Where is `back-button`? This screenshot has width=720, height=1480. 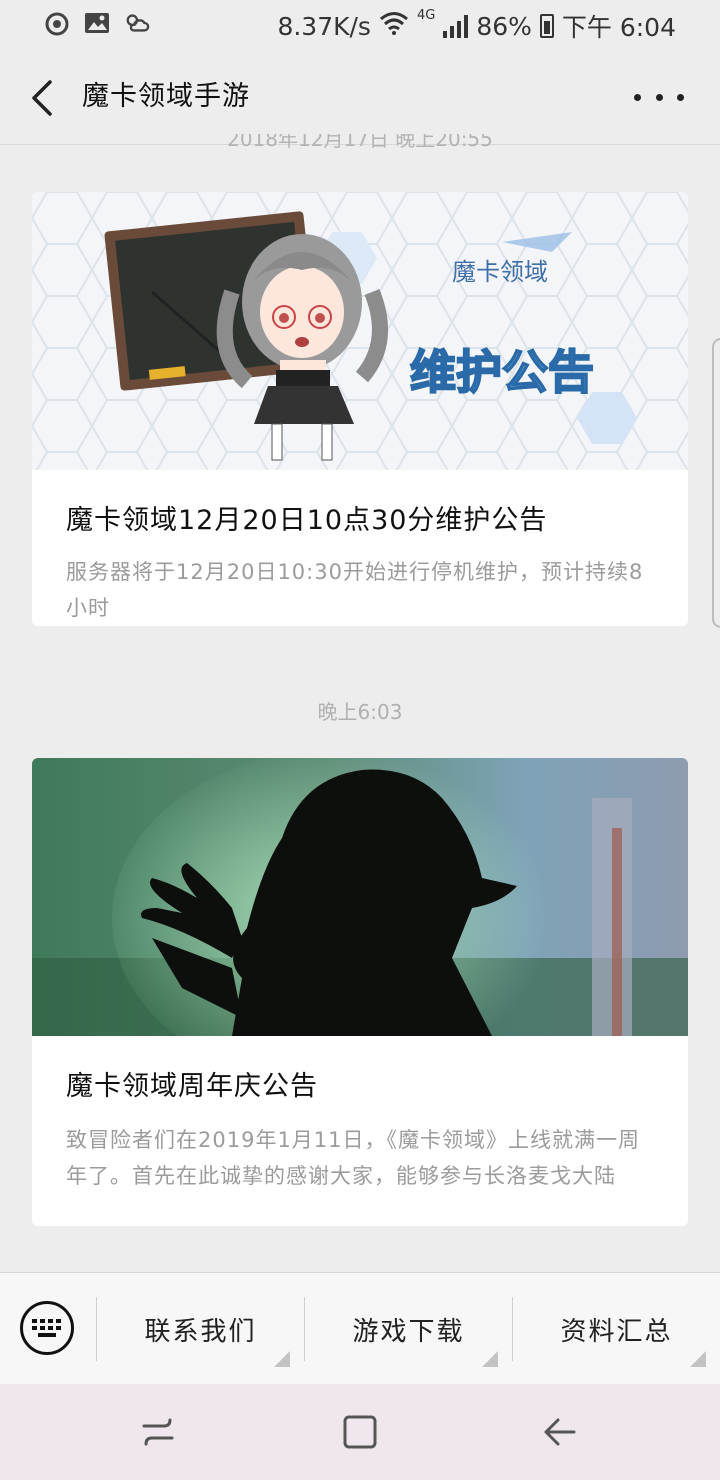
back-button is located at coordinates (42, 98).